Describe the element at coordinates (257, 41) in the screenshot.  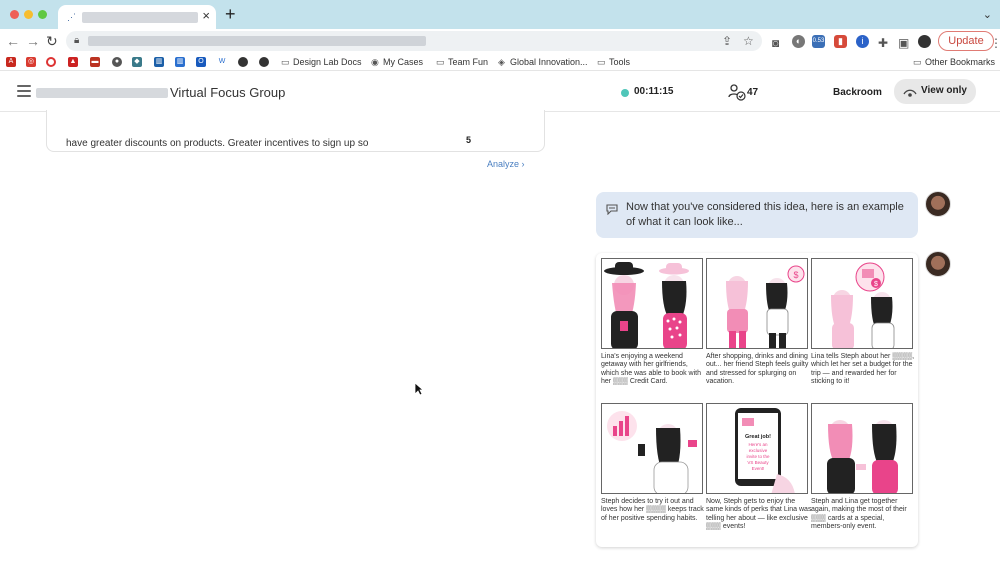
I see `url-redacted` at that location.